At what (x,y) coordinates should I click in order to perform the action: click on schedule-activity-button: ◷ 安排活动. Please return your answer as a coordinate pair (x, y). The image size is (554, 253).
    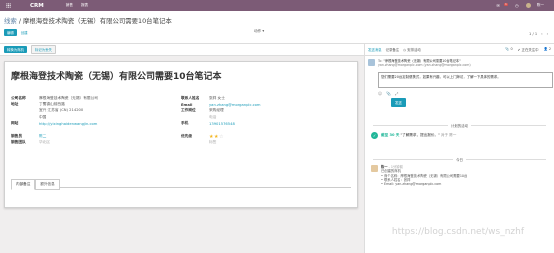
    Looking at the image, I should click on (412, 49).